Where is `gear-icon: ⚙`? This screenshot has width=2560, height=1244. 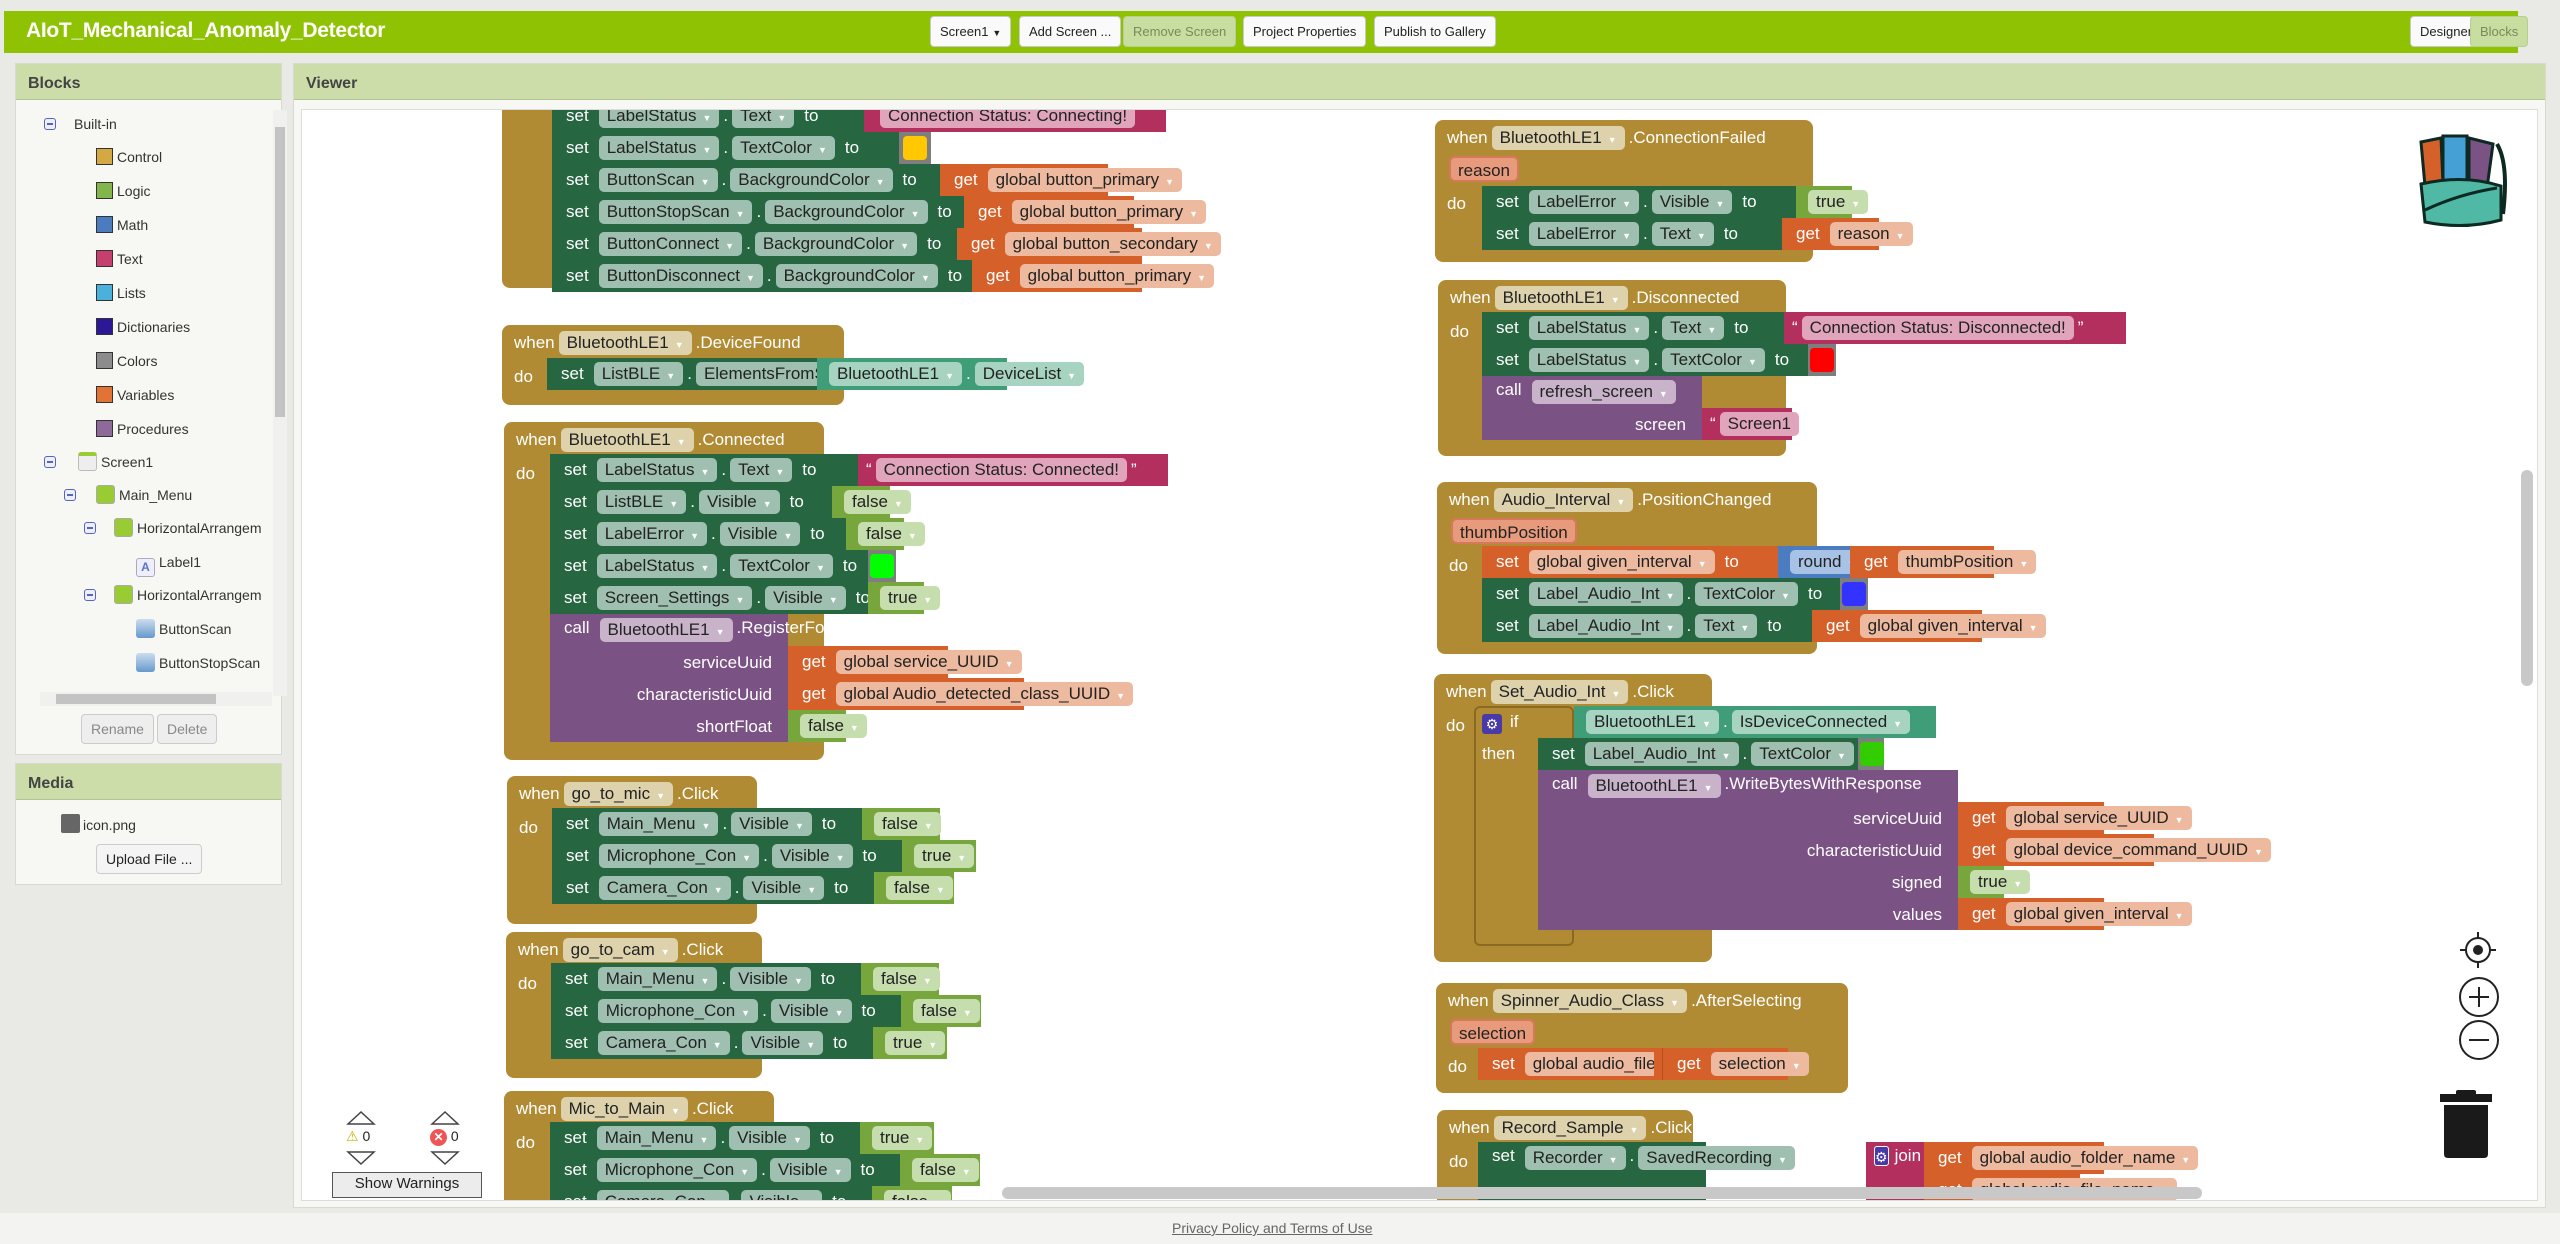
gear-icon: ⚙ is located at coordinates (1881, 1156).